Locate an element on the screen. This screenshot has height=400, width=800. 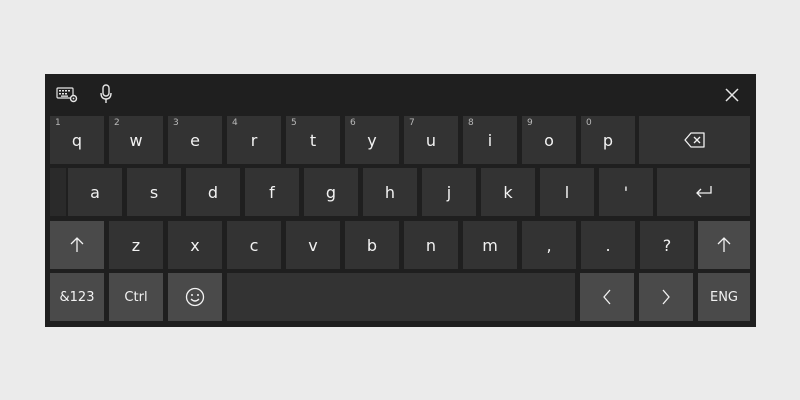
key-c: c is located at coordinates (254, 245).